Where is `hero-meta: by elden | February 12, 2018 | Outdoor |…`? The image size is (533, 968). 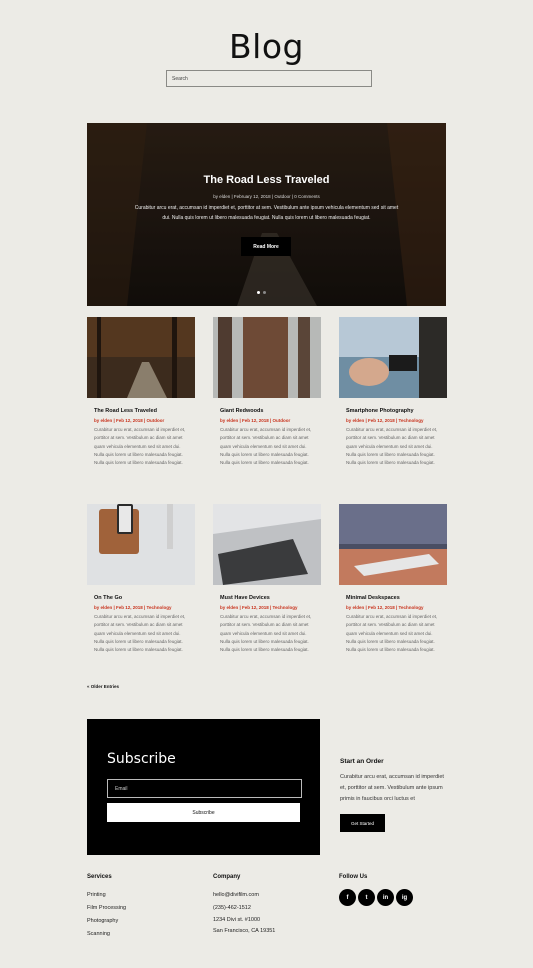
hero-meta: by elden | February 12, 2018 | Outdoor |… is located at coordinates (266, 196).